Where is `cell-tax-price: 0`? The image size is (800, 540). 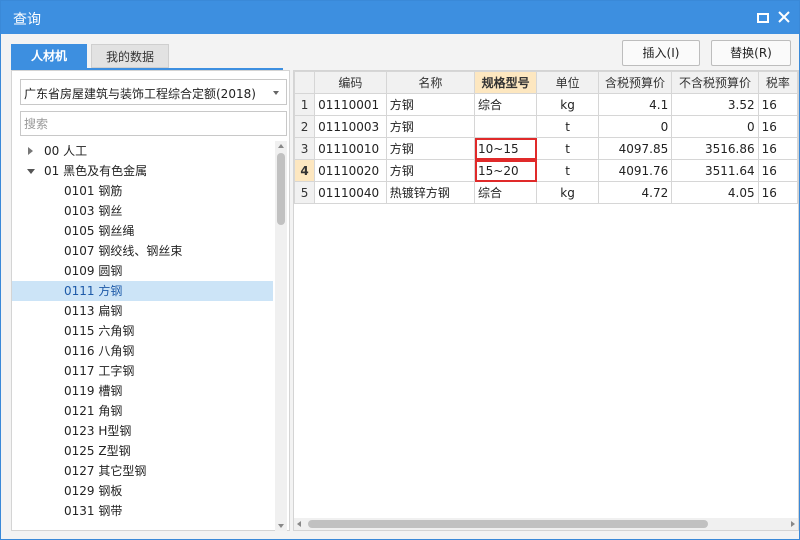 cell-tax-price: 0 is located at coordinates (635, 126).